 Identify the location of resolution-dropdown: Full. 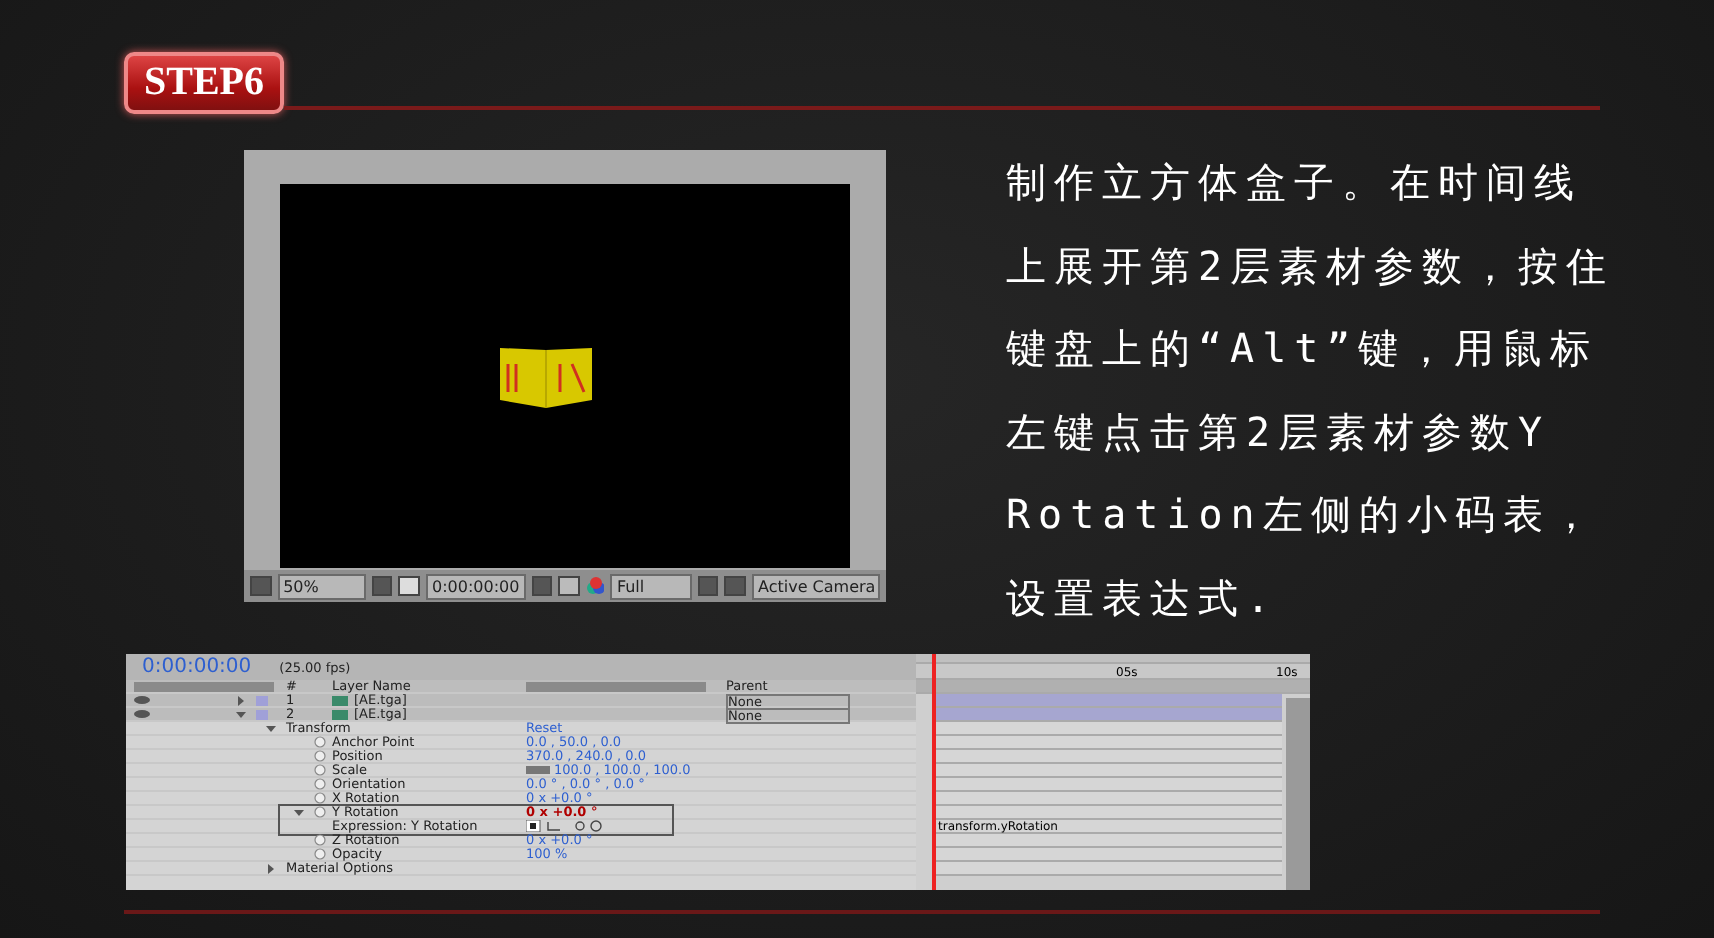
(651, 586).